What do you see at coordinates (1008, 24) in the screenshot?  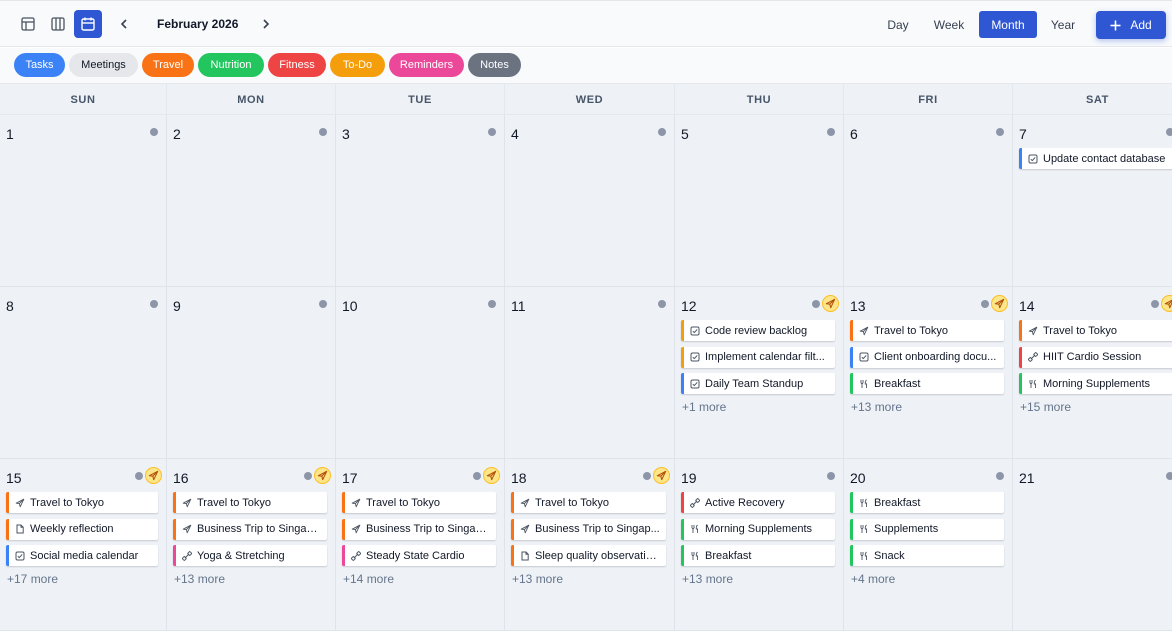 I see `range-month-button: Month` at bounding box center [1008, 24].